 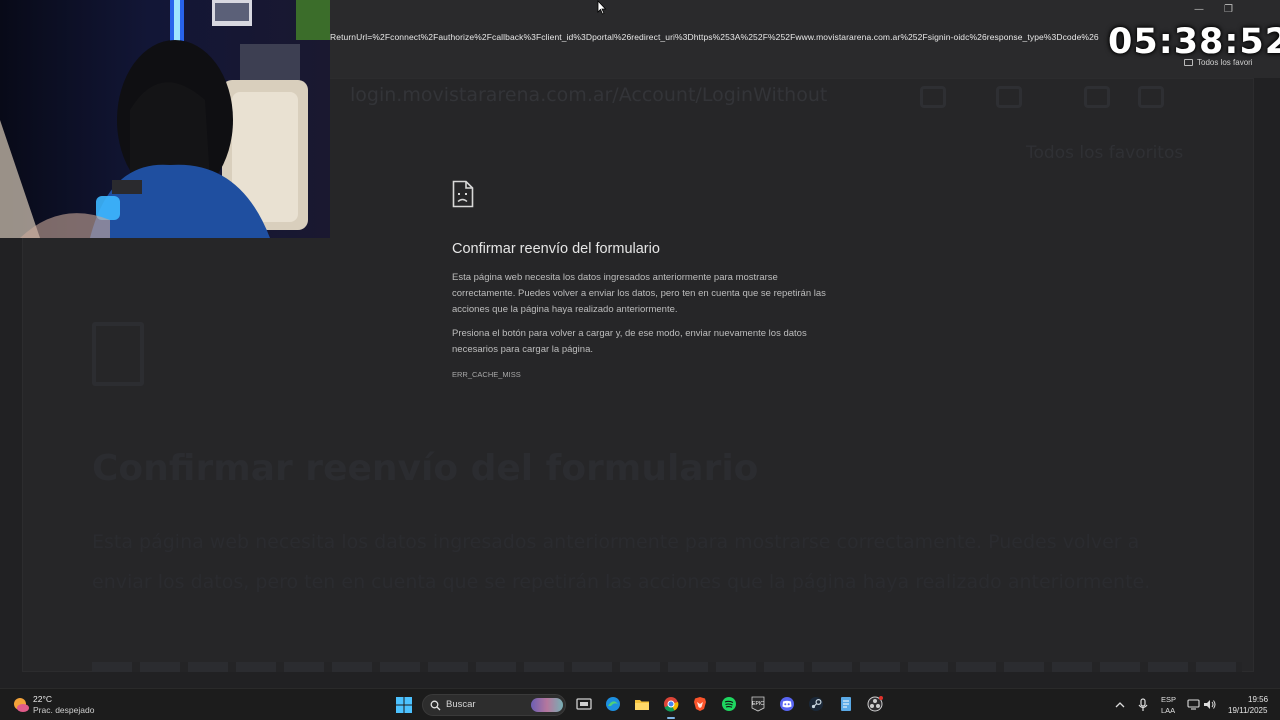 What do you see at coordinates (816, 704) in the screenshot?
I see `steam-icon` at bounding box center [816, 704].